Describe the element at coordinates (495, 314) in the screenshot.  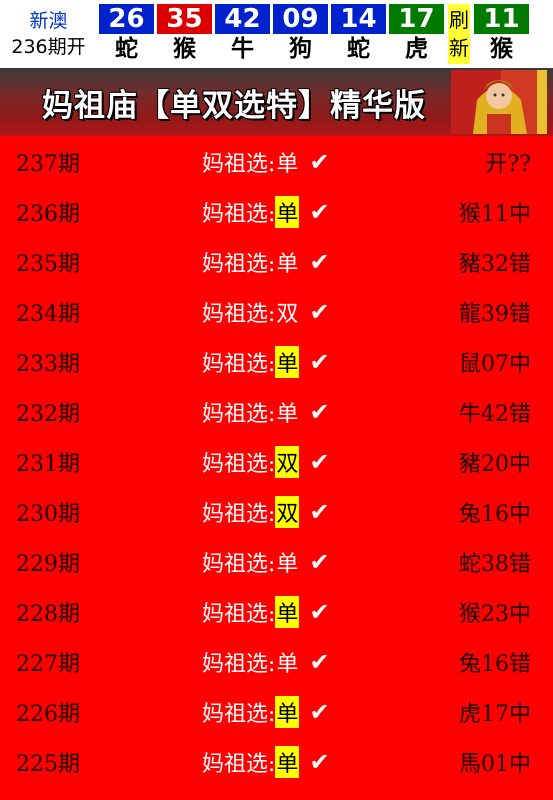
I see `result-label: 龍39错` at that location.